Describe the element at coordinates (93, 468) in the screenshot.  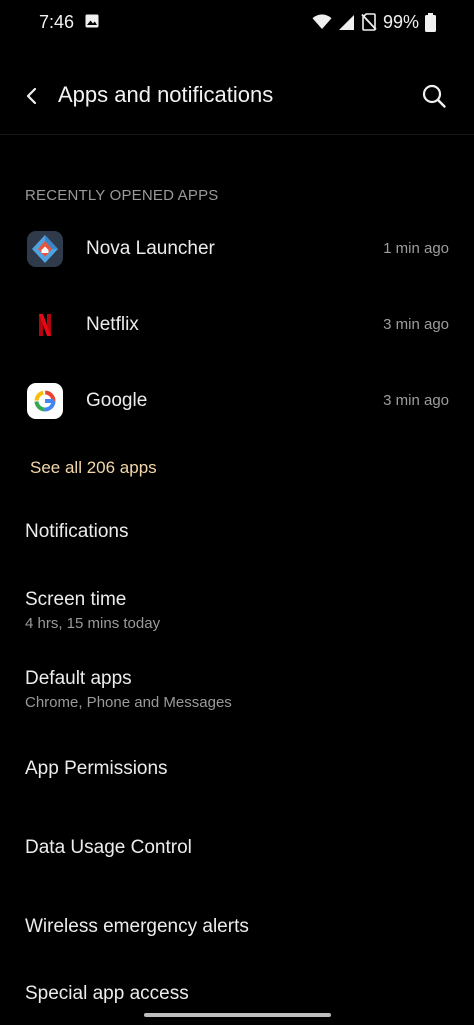
I see `see-all-apps-link: See all 206 apps` at that location.